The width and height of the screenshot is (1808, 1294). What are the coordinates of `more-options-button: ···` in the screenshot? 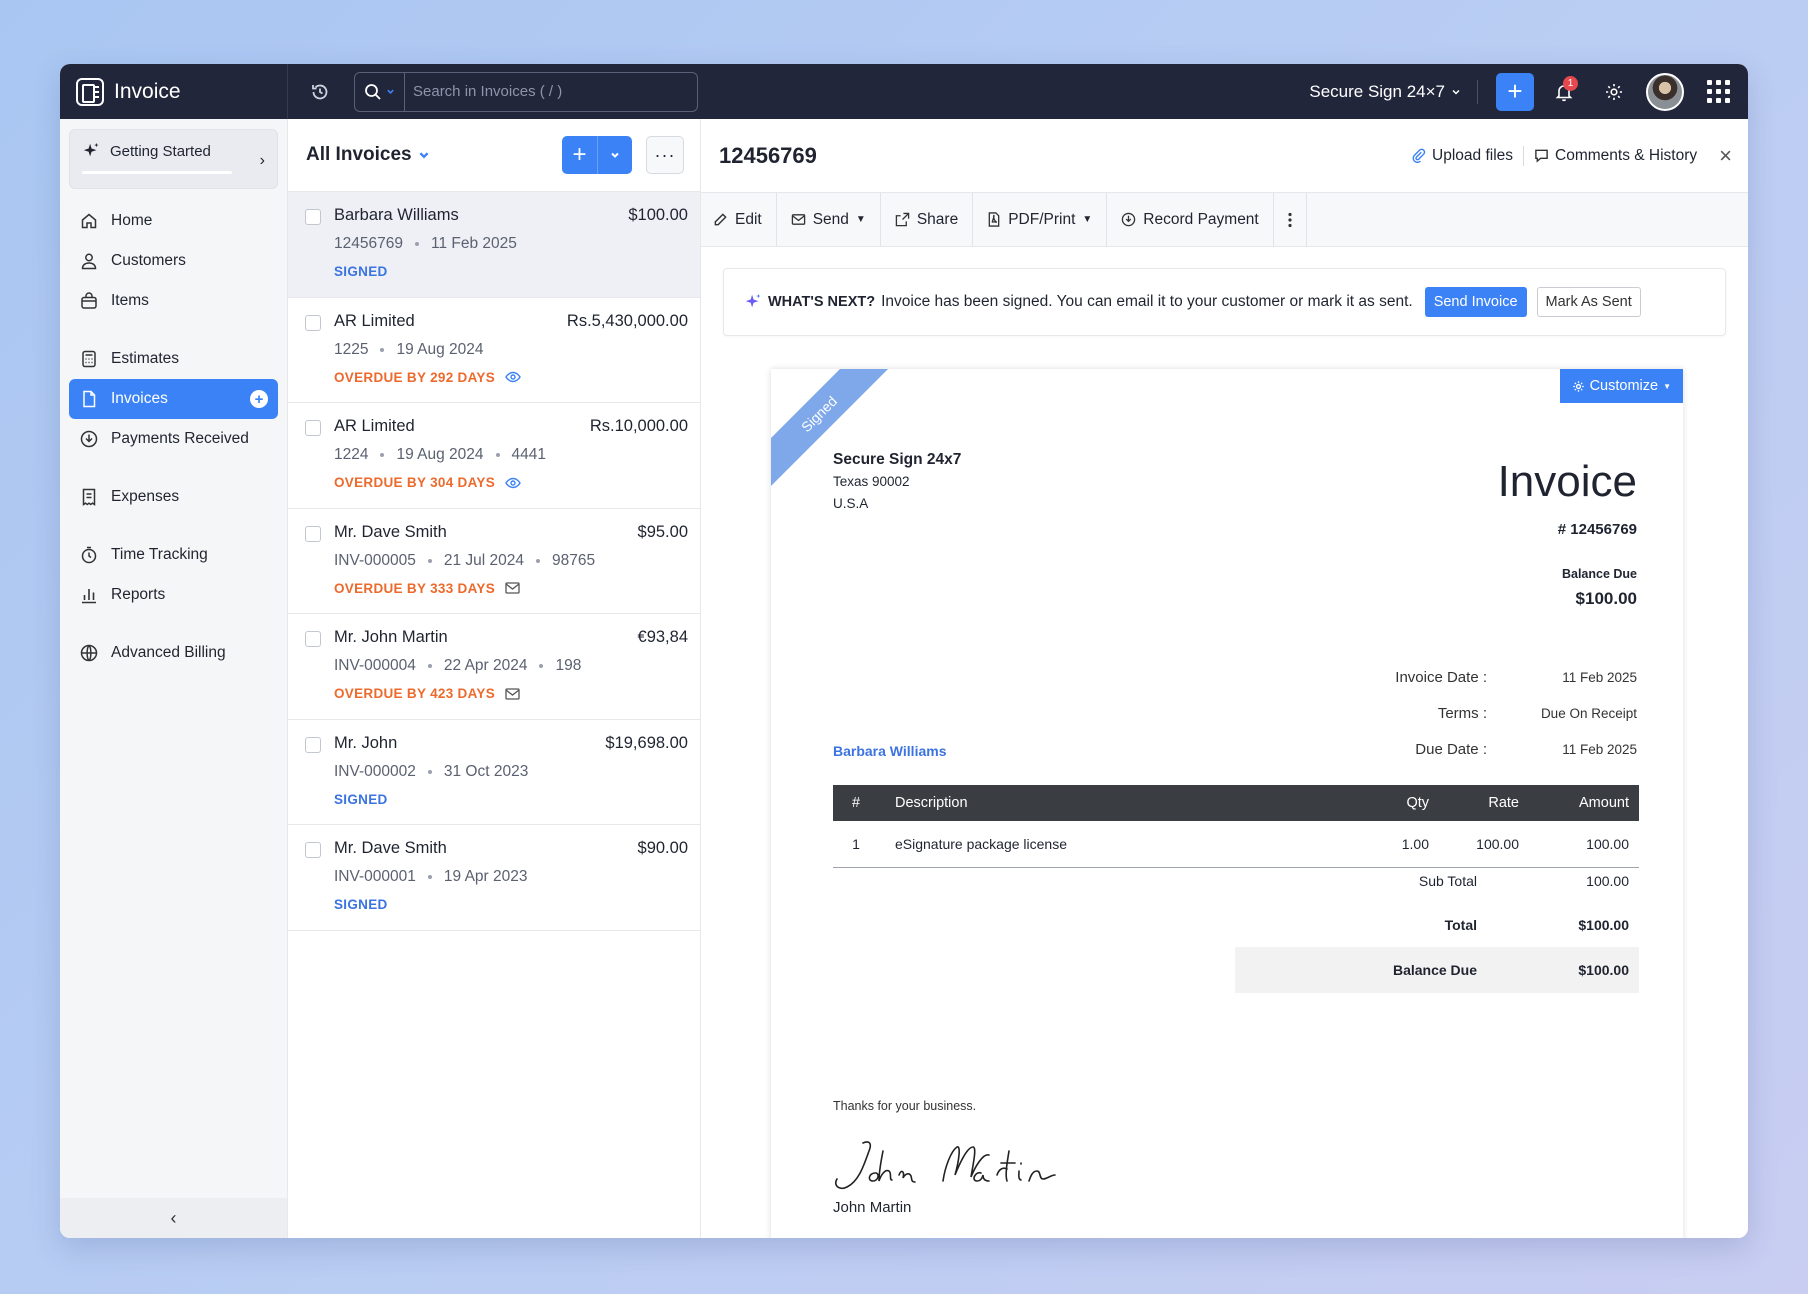 It's located at (665, 155).